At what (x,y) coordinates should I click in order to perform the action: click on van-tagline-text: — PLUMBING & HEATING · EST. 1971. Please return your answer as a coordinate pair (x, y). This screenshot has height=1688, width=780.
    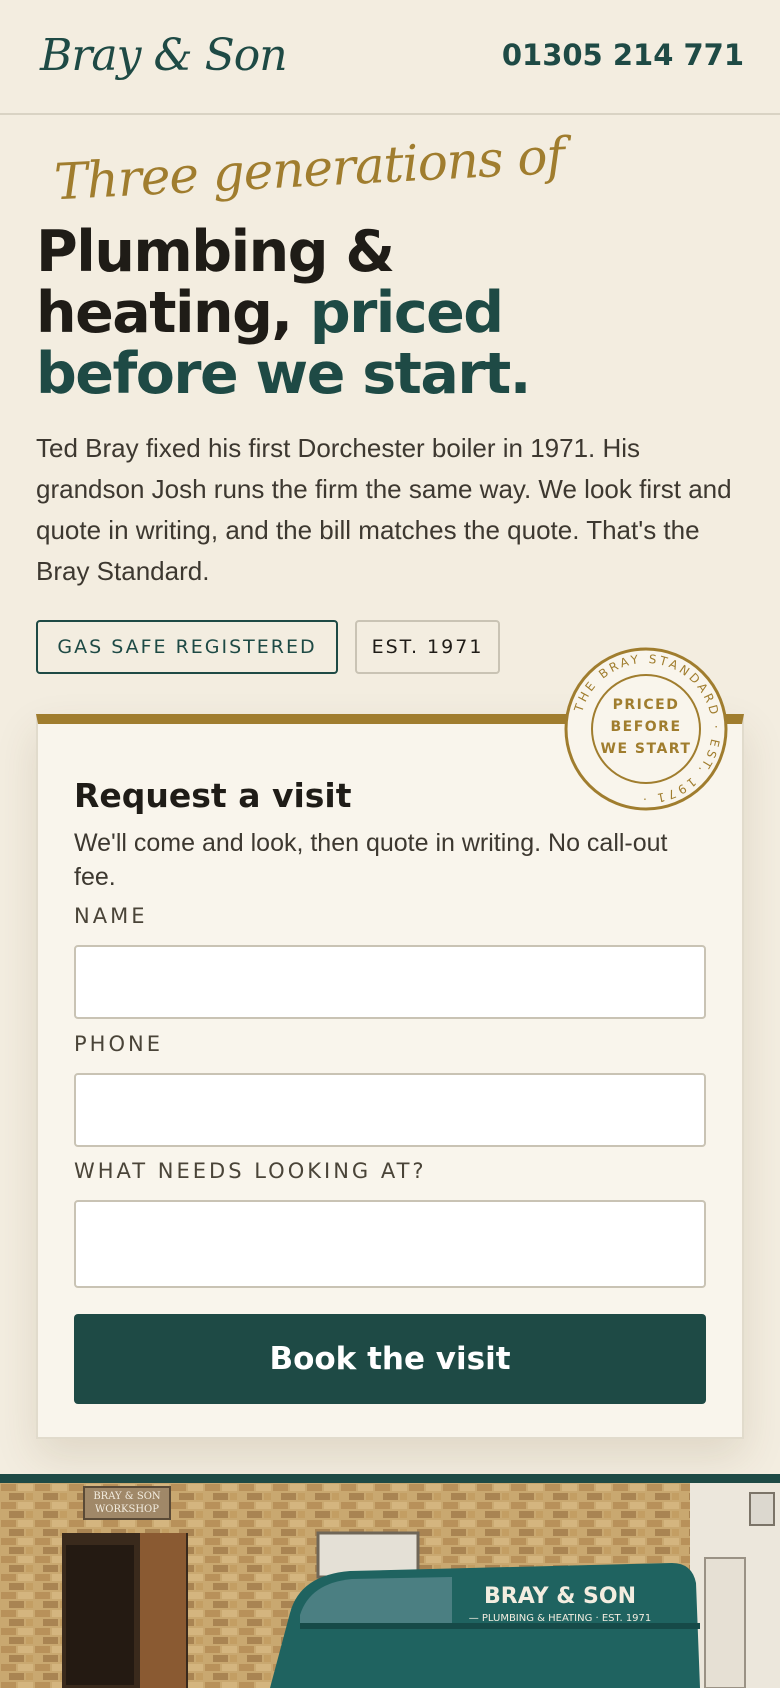
    Looking at the image, I should click on (560, 1618).